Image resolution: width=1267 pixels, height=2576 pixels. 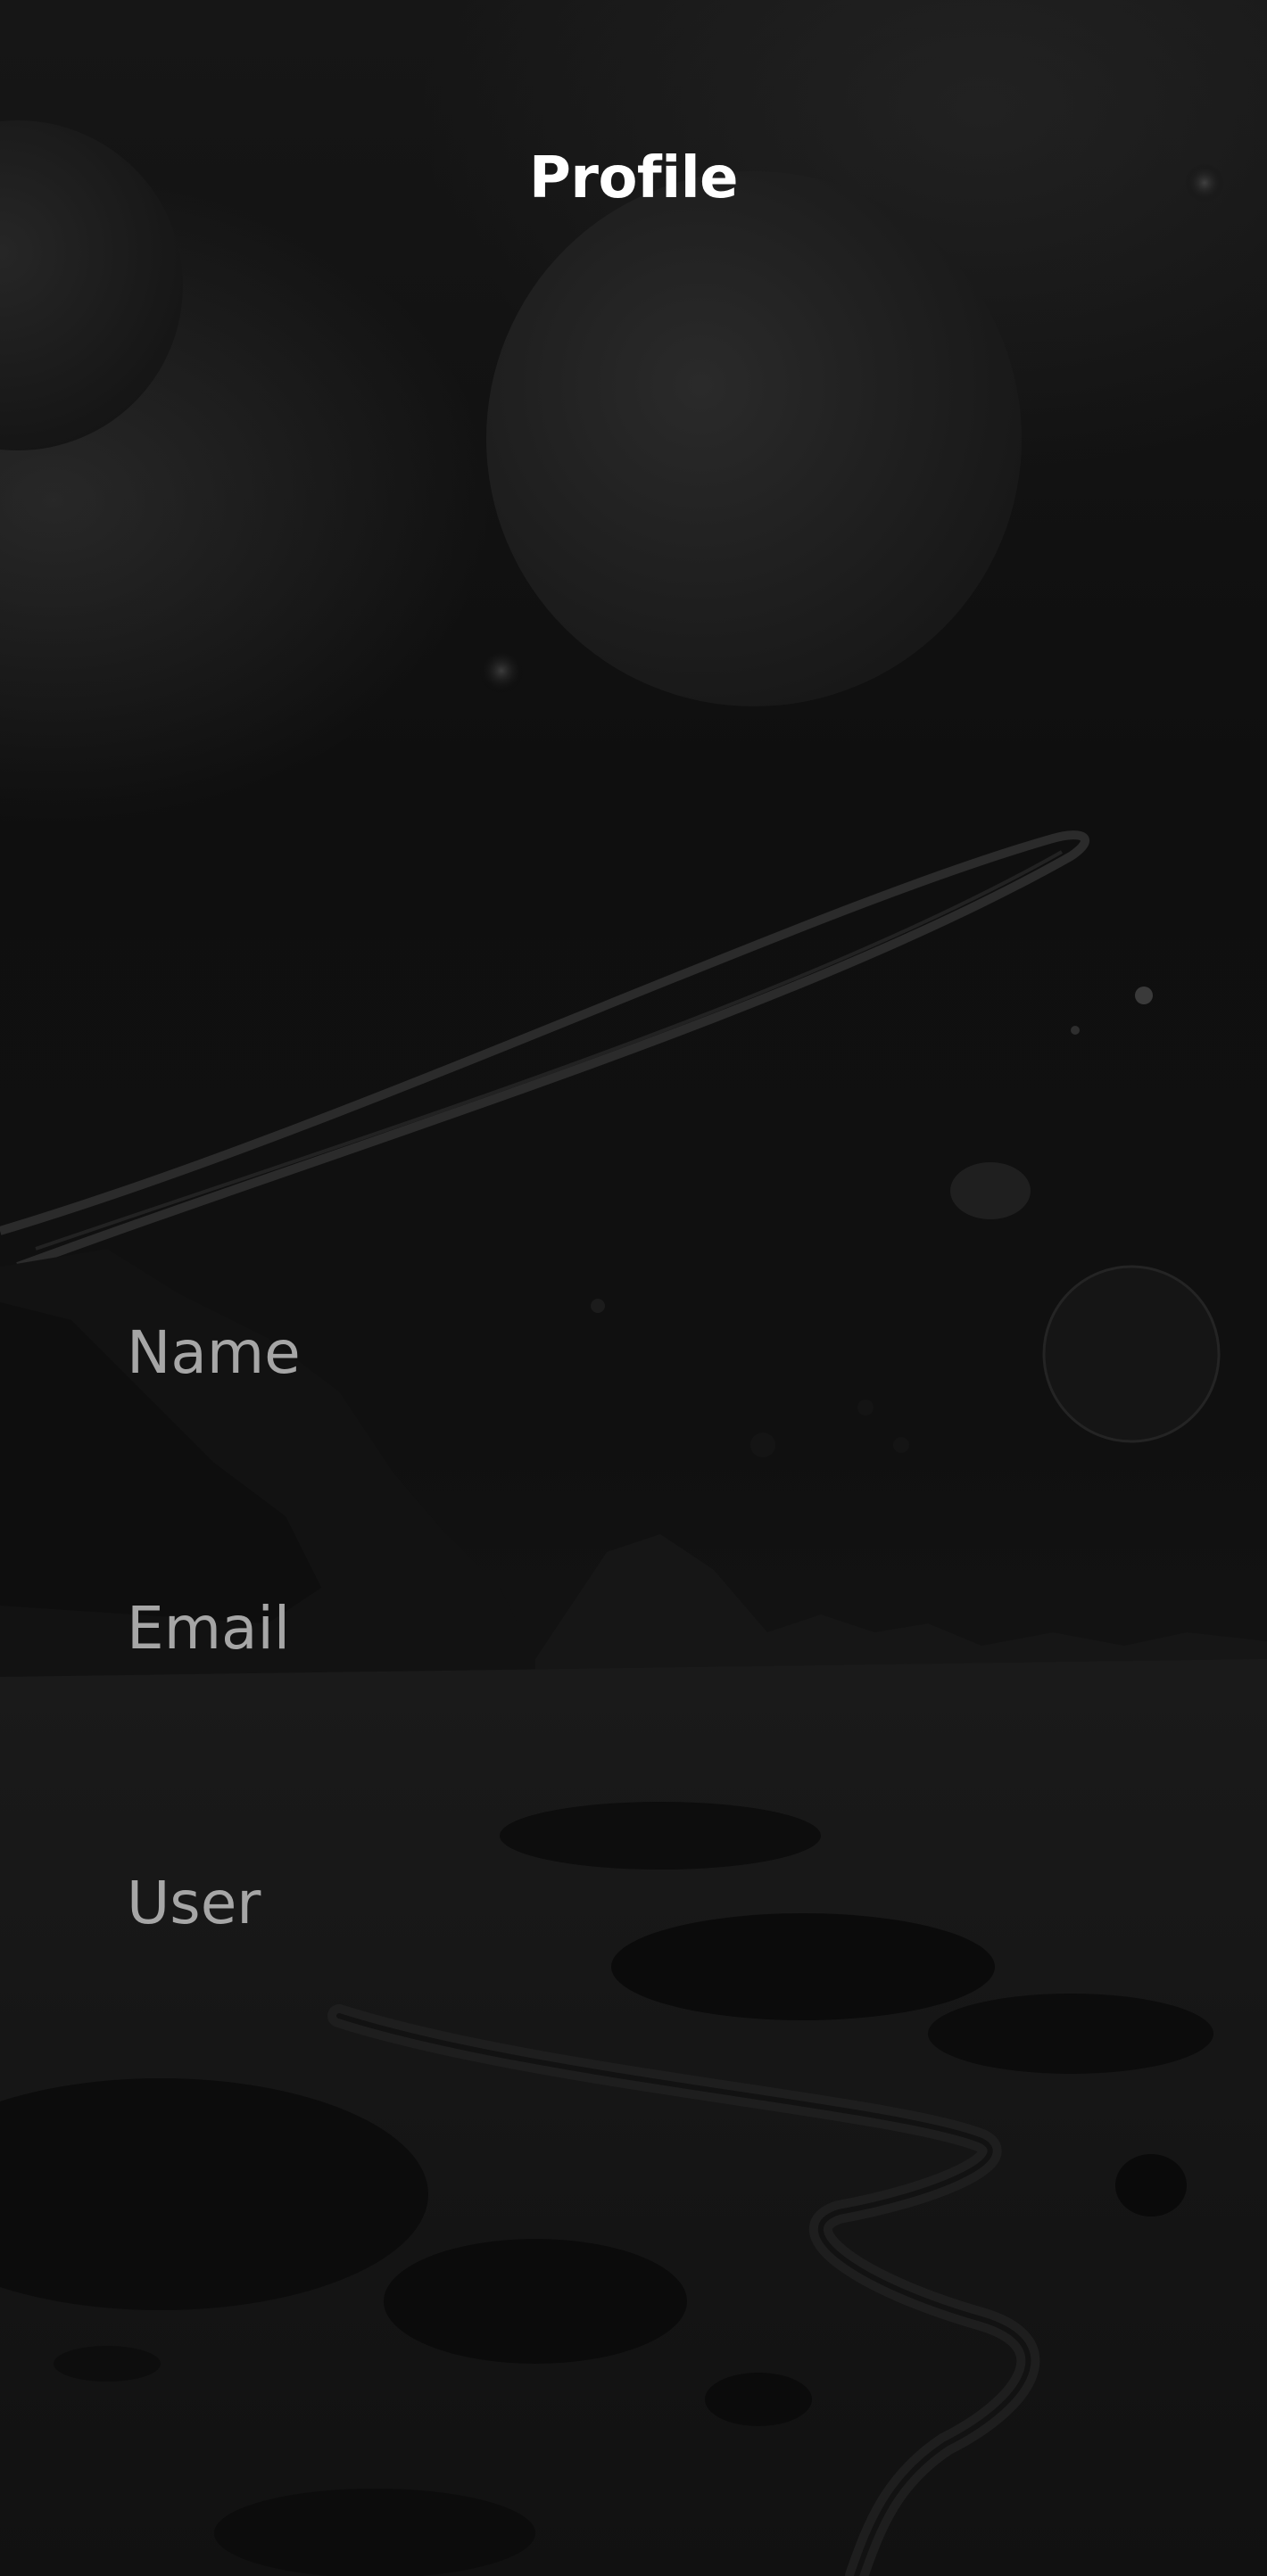 I want to click on large-planet, so click(x=754, y=438).